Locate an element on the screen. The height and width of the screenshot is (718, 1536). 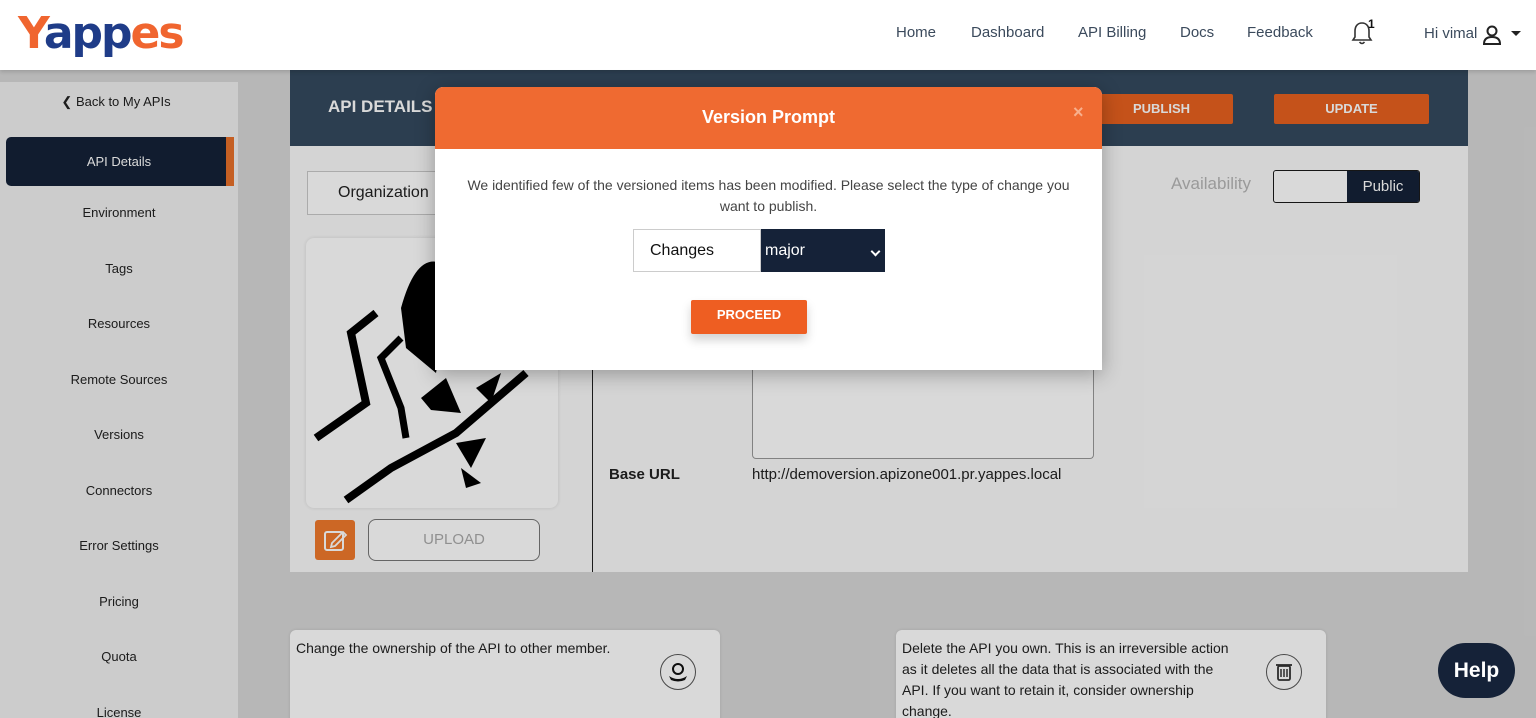
sidebar-item-license: License is located at coordinates (119, 703).